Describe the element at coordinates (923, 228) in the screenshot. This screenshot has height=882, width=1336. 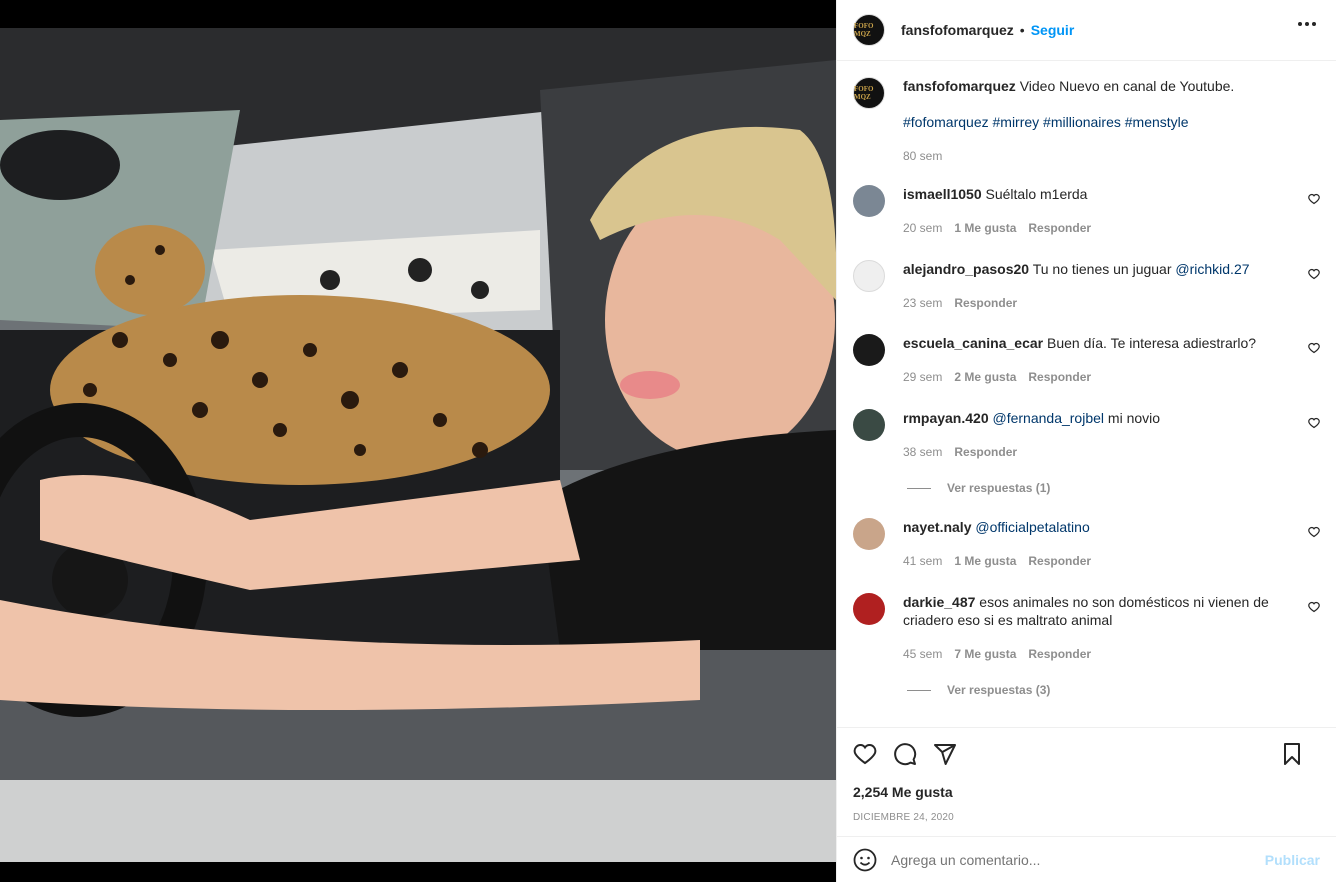
I see `comment-age: 20 sem` at that location.